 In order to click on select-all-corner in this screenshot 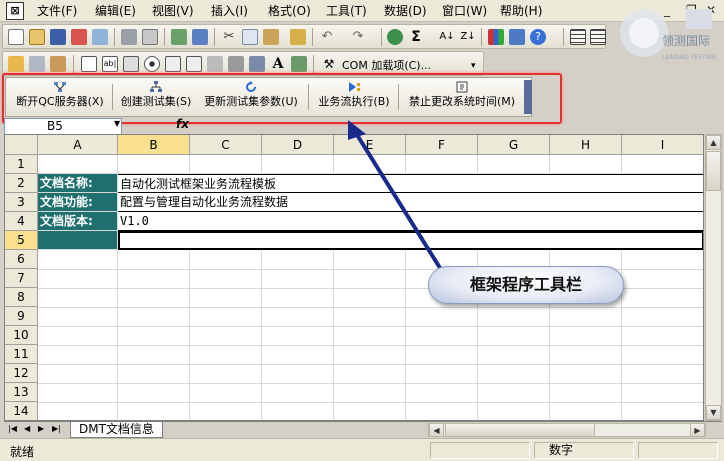, I will do `click(21, 145)`.